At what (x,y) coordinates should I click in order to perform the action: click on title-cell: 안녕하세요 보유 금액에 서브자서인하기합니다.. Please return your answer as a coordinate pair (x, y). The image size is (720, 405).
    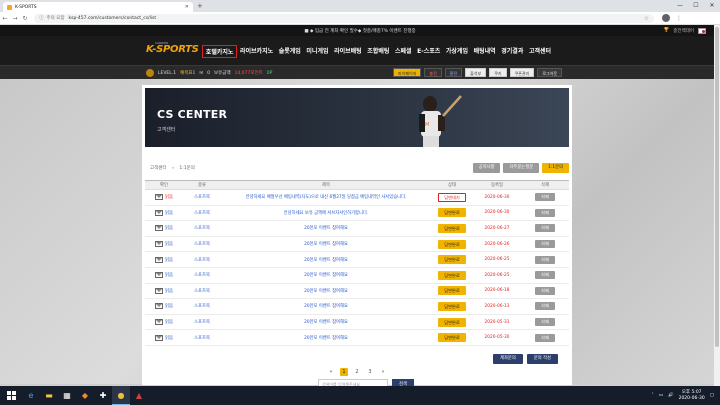
    Looking at the image, I should click on (326, 213).